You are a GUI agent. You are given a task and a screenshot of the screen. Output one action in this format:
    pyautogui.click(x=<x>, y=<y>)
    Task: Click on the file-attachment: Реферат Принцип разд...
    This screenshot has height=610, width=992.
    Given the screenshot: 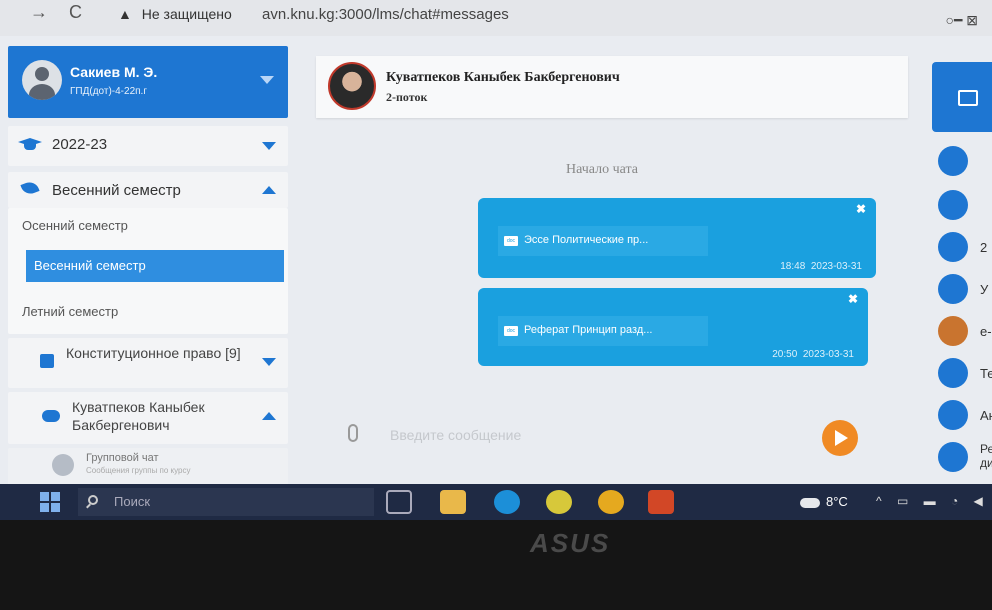 What is the action you would take?
    pyautogui.click(x=603, y=331)
    